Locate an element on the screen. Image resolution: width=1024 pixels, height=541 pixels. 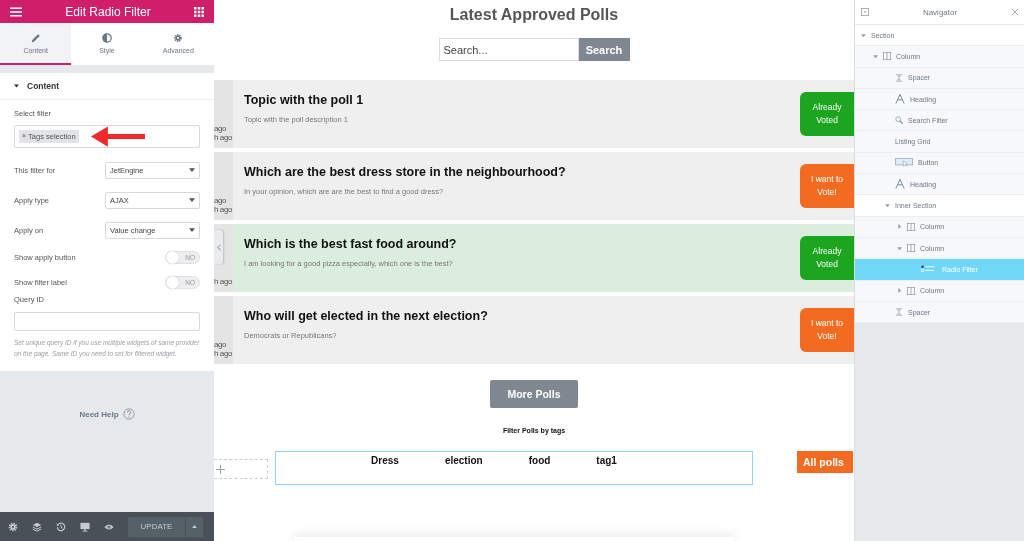
layers-icon is located at coordinates (37, 526).